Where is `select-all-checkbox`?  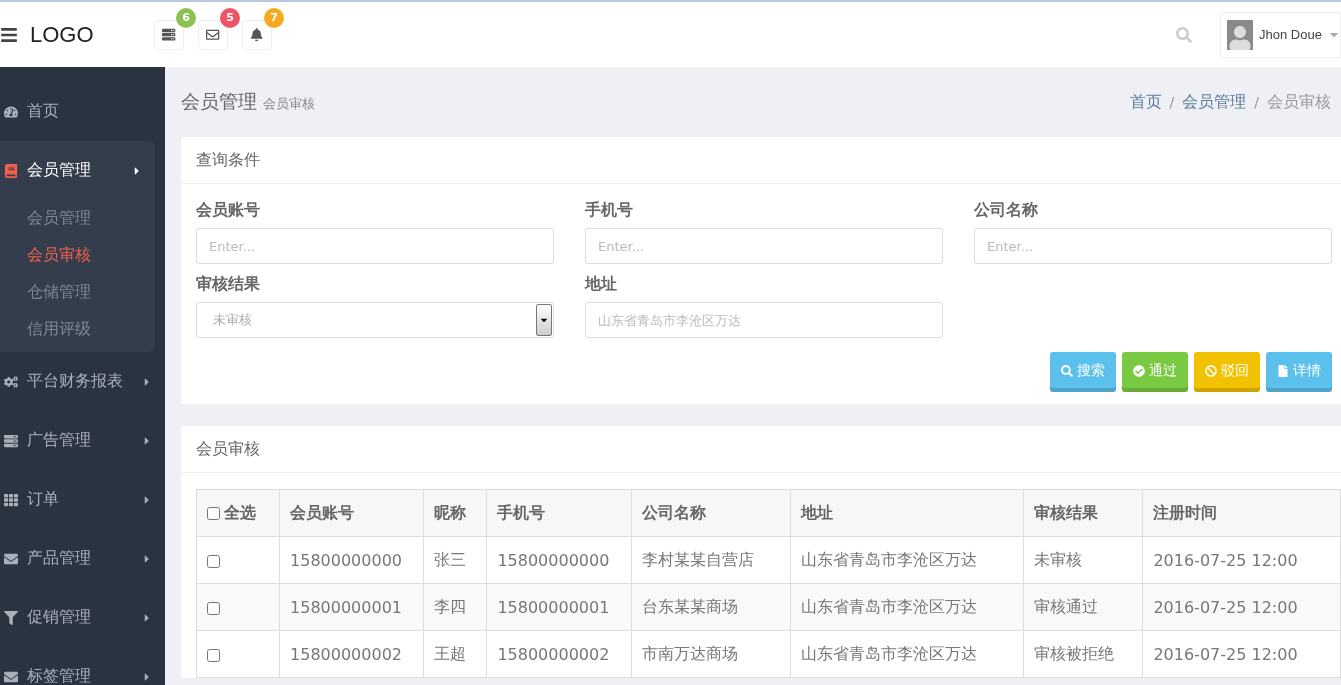
select-all-checkbox is located at coordinates (213, 513).